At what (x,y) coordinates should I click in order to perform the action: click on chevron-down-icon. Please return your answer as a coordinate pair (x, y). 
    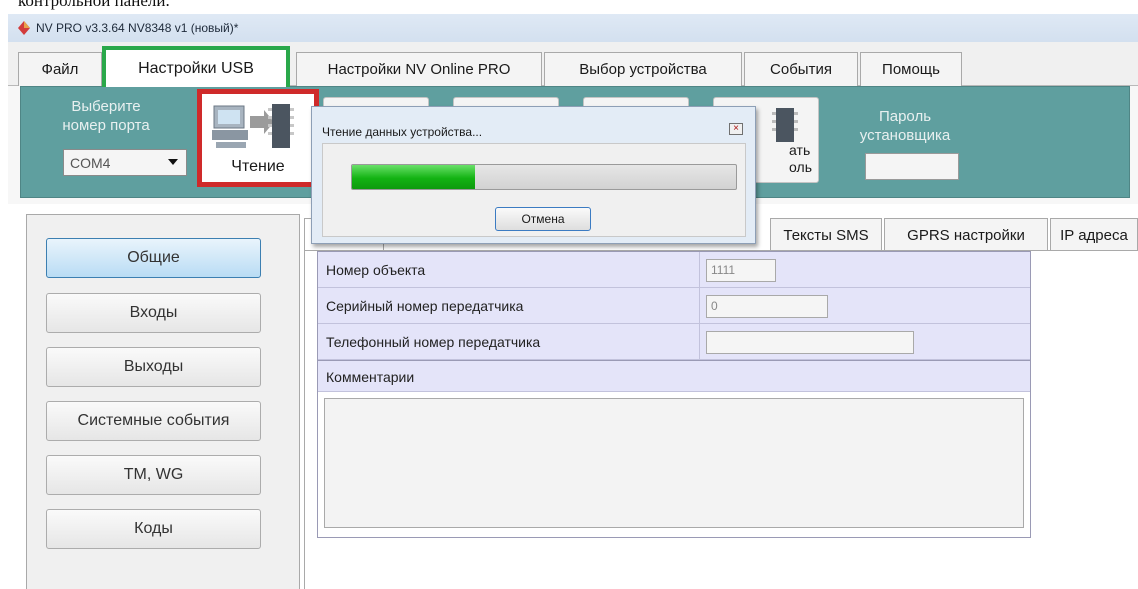
    Looking at the image, I should click on (173, 162).